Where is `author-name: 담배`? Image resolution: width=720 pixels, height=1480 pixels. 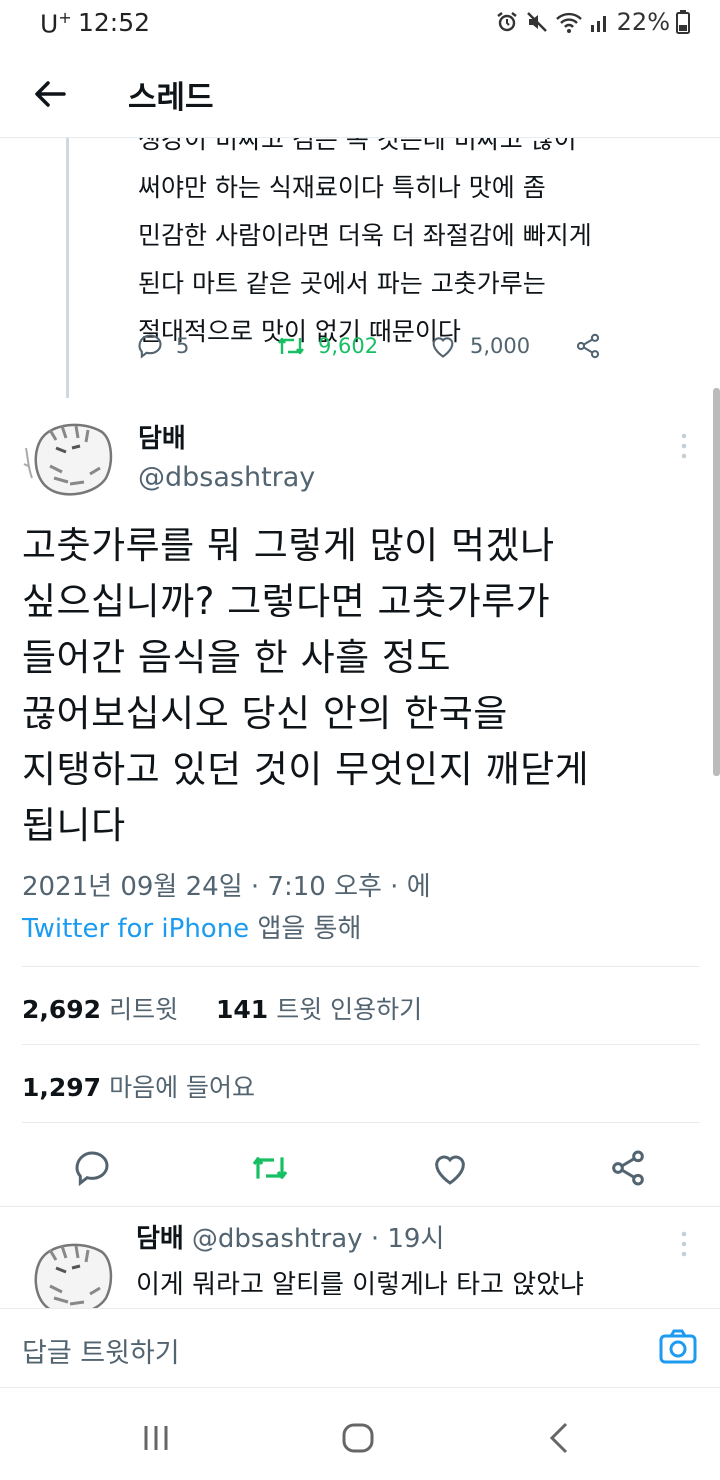 author-name: 담배 is located at coordinates (162, 436).